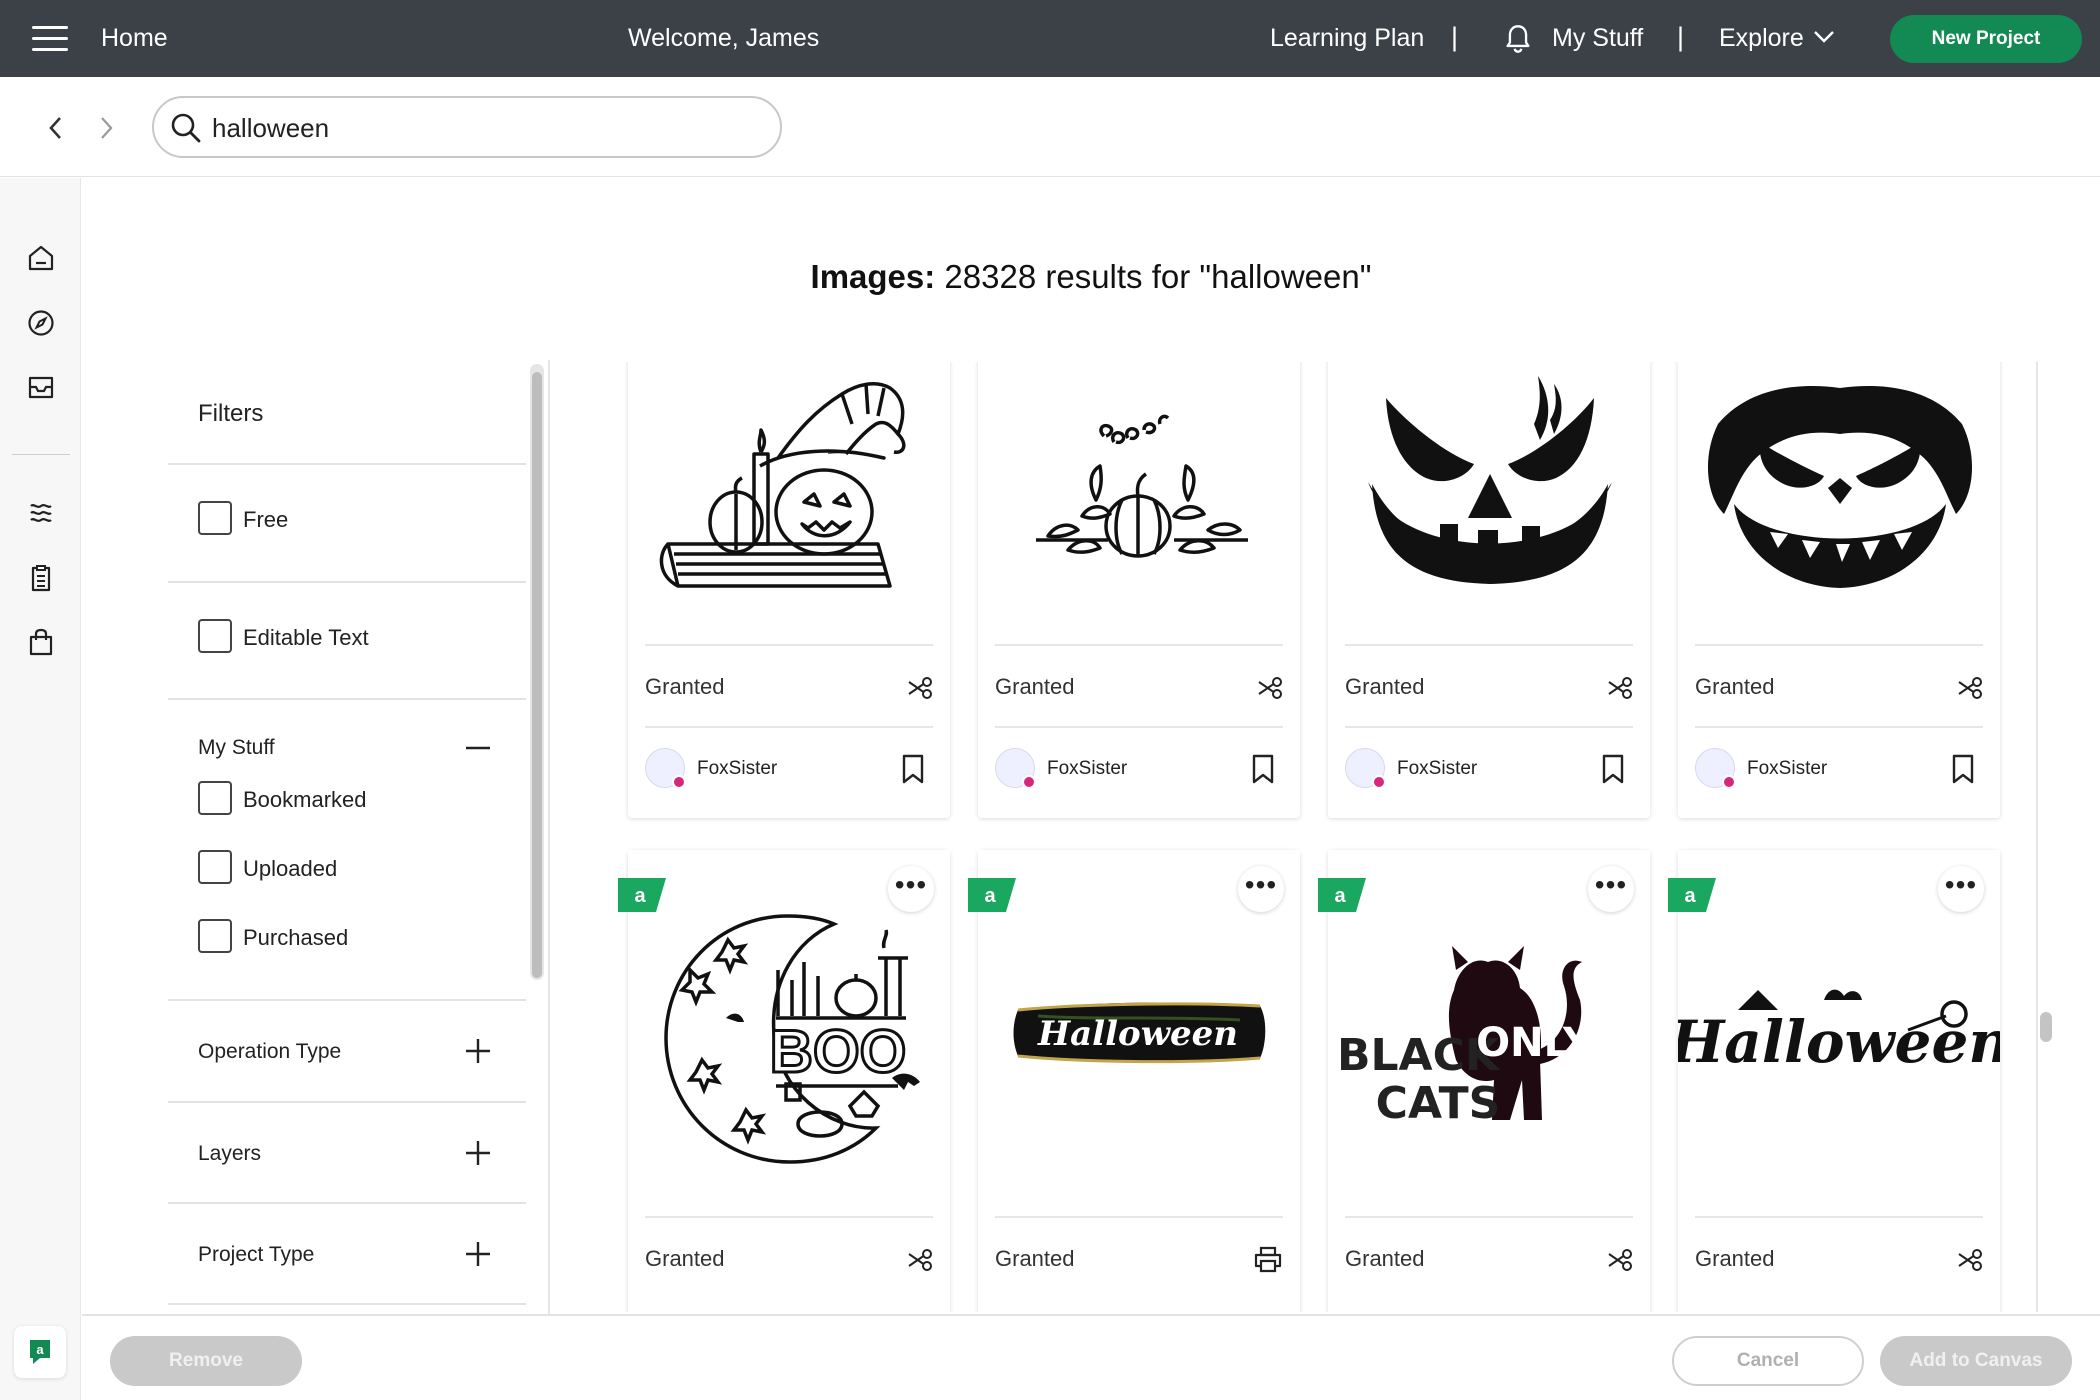 The width and height of the screenshot is (2100, 1400). I want to click on operation-type-section: Operation Type, so click(269, 1052).